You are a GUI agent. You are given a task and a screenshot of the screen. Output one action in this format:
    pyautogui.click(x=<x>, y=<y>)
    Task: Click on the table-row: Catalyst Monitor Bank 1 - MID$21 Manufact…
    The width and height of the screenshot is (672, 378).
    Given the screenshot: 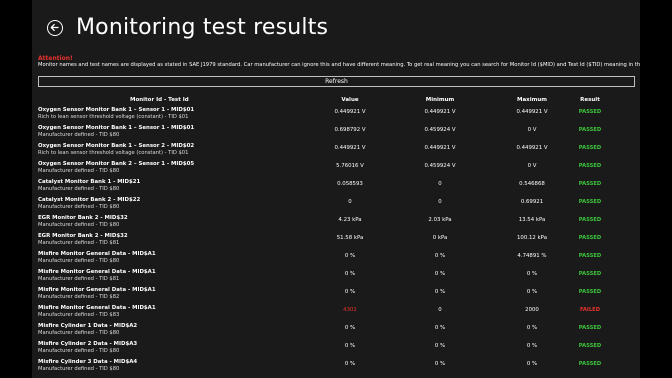 What is the action you would take?
    pyautogui.click(x=336, y=187)
    